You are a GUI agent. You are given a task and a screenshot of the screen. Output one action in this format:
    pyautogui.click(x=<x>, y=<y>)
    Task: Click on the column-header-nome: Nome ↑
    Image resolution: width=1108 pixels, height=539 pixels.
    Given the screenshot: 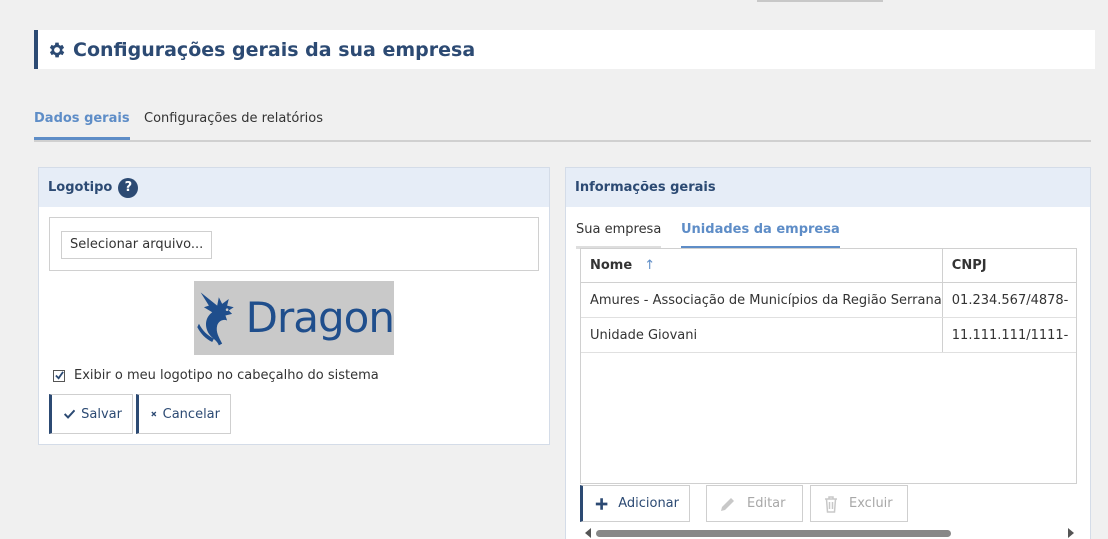 What is the action you would take?
    pyautogui.click(x=762, y=265)
    